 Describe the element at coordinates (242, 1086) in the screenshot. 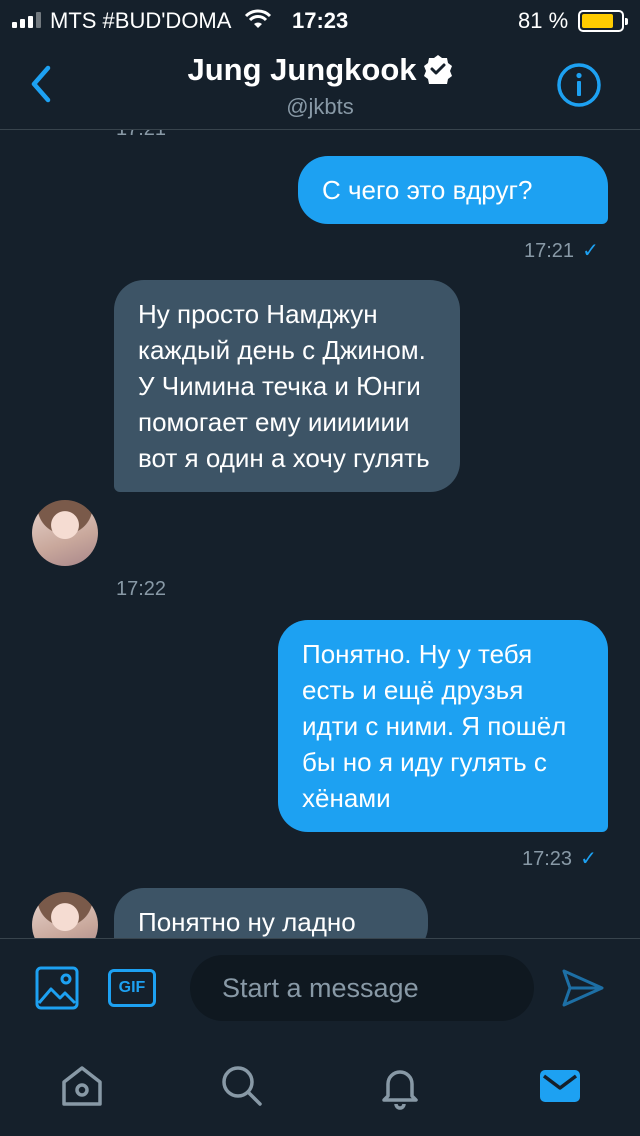

I see `search-icon` at that location.